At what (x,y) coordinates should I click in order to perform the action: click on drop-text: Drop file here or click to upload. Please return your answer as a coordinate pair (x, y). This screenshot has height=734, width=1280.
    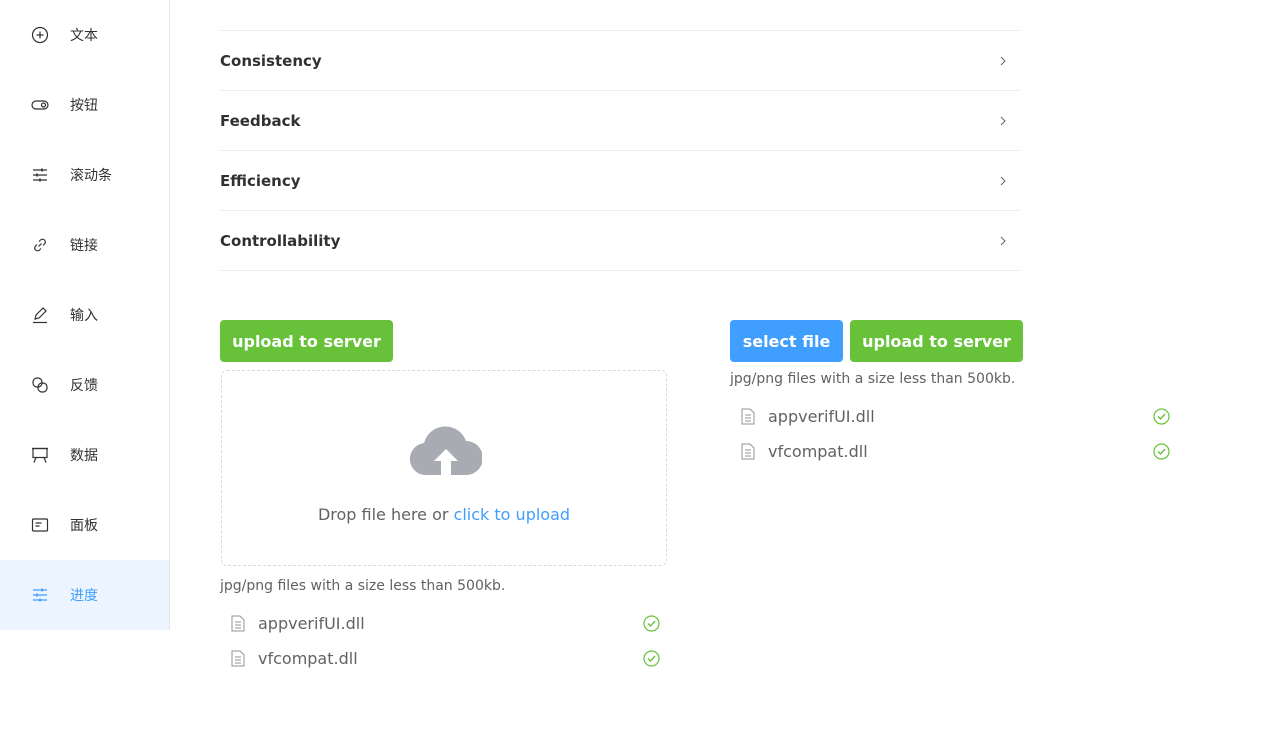
    Looking at the image, I should click on (444, 514).